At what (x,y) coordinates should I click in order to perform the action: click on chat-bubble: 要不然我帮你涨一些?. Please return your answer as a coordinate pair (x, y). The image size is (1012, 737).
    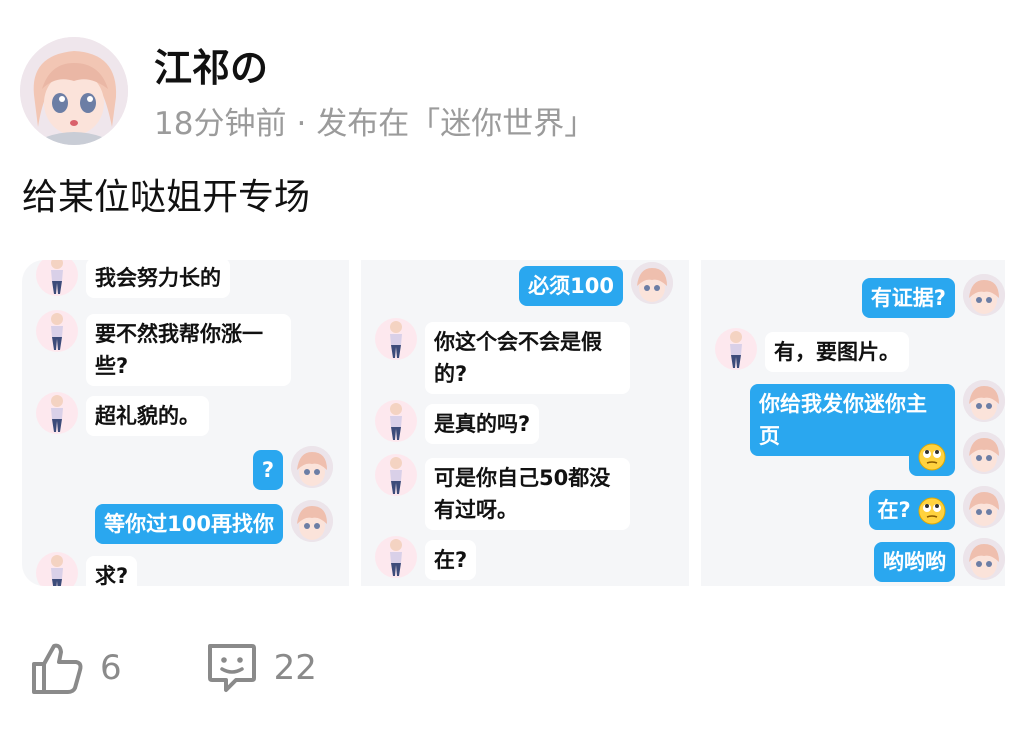
    Looking at the image, I should click on (188, 350).